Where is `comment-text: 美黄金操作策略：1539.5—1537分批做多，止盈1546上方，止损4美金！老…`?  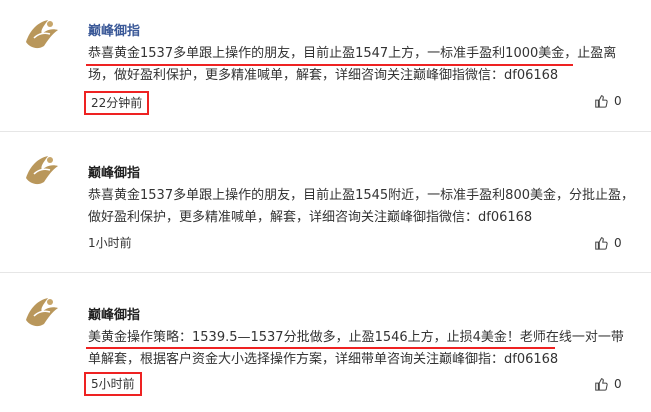 comment-text: 美黄金操作策略：1539.5—1537分批做多，止盈1546上方，止损4美金！老… is located at coordinates (356, 348).